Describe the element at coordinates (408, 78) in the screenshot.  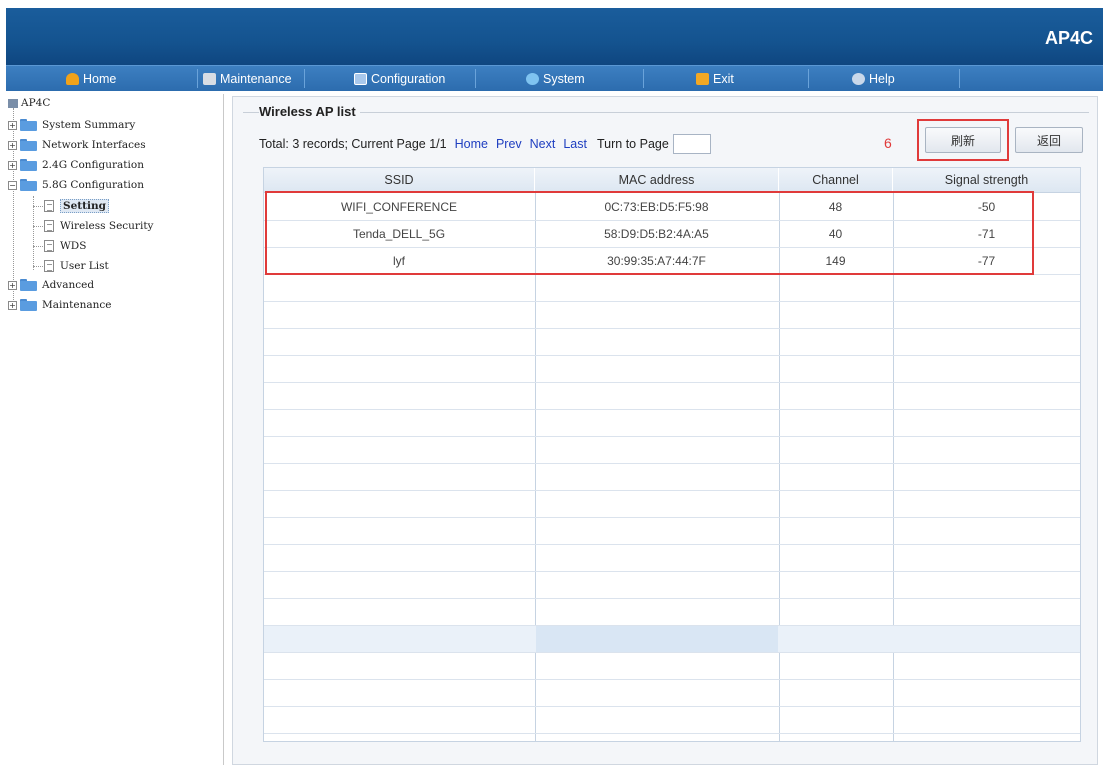
I see `nav-configuration-label: Configuration` at that location.